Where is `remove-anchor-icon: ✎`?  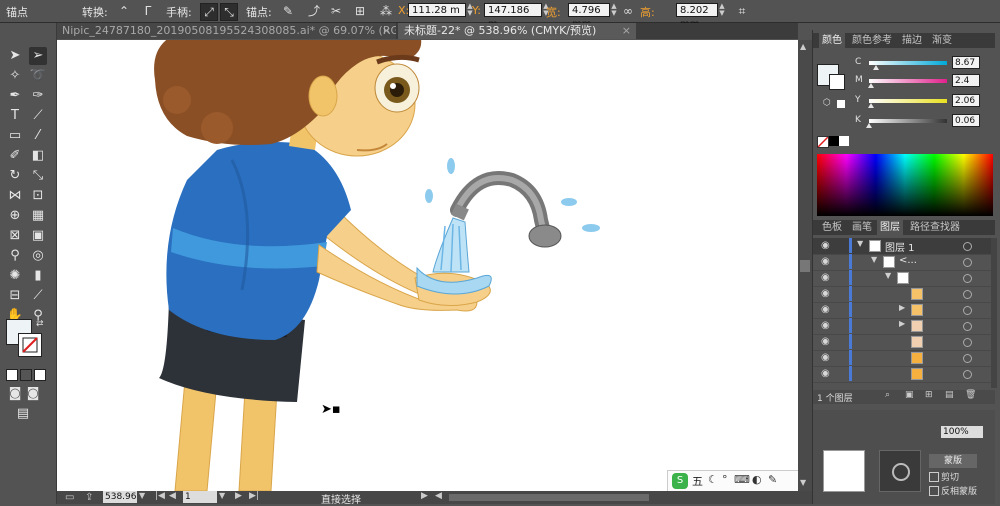
remove-anchor-icon: ✎ is located at coordinates (288, 11).